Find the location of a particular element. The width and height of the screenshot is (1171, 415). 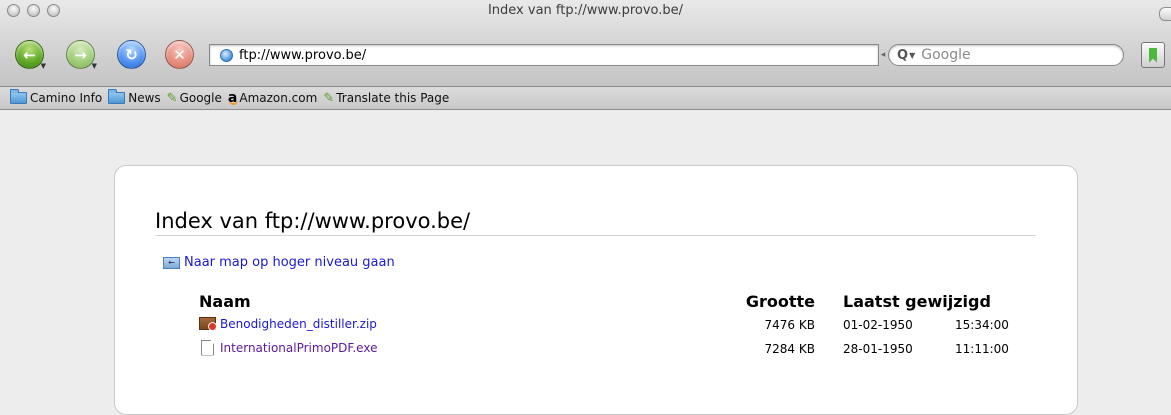

column-header-name: Naam is located at coordinates (451, 301).